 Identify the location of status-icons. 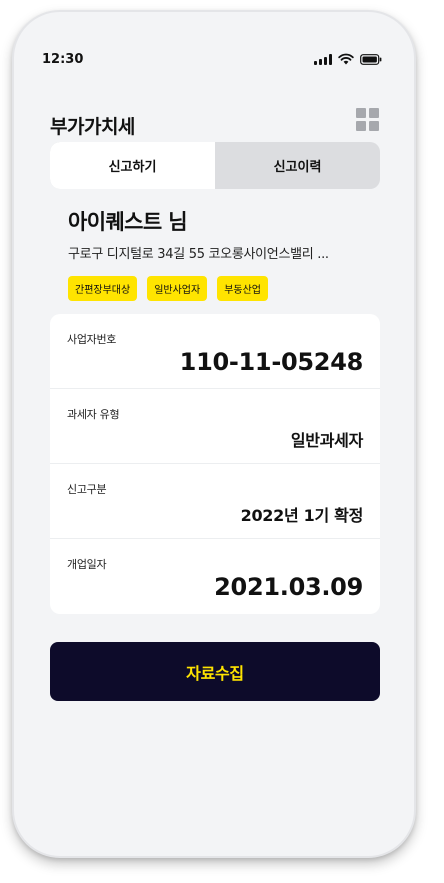
(348, 59).